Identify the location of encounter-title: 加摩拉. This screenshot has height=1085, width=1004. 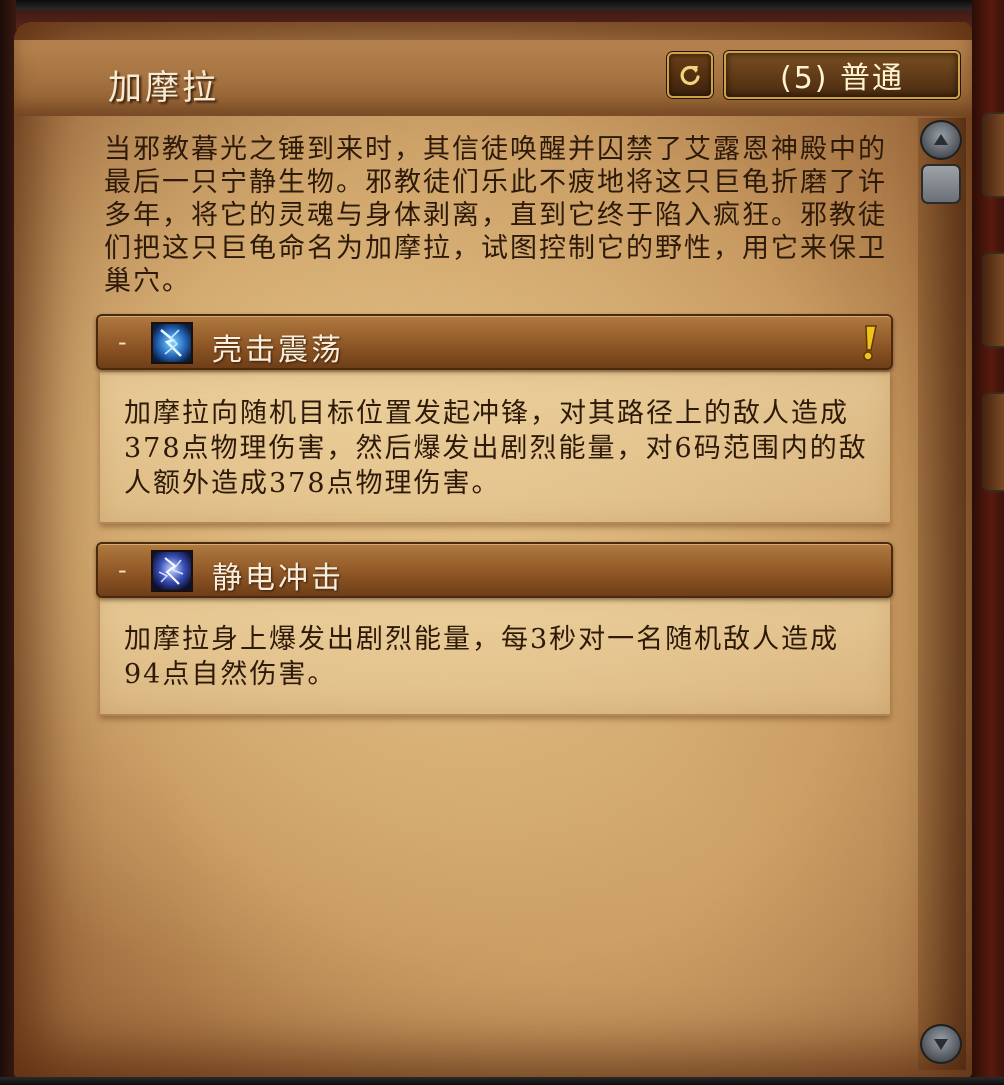
(163, 88).